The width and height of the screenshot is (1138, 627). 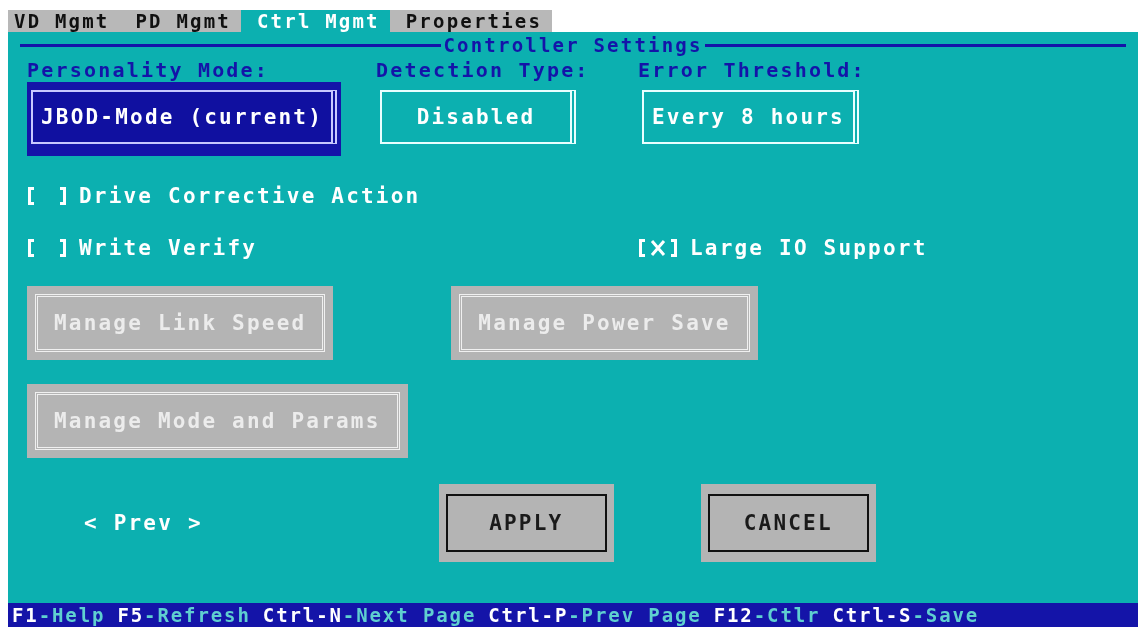 I want to click on shortcut-hint: Ctrl-P-Prev Page, so click(x=595, y=615).